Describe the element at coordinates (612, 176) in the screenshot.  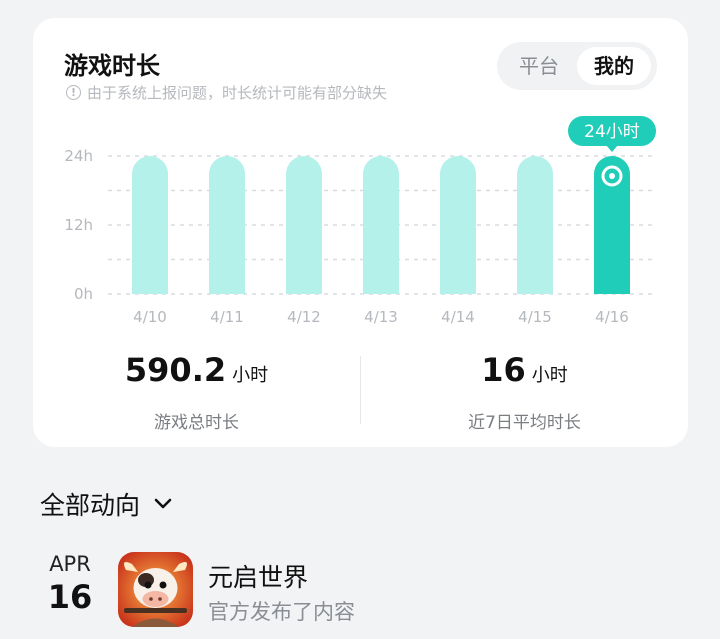
I see `selected-marker-dot` at that location.